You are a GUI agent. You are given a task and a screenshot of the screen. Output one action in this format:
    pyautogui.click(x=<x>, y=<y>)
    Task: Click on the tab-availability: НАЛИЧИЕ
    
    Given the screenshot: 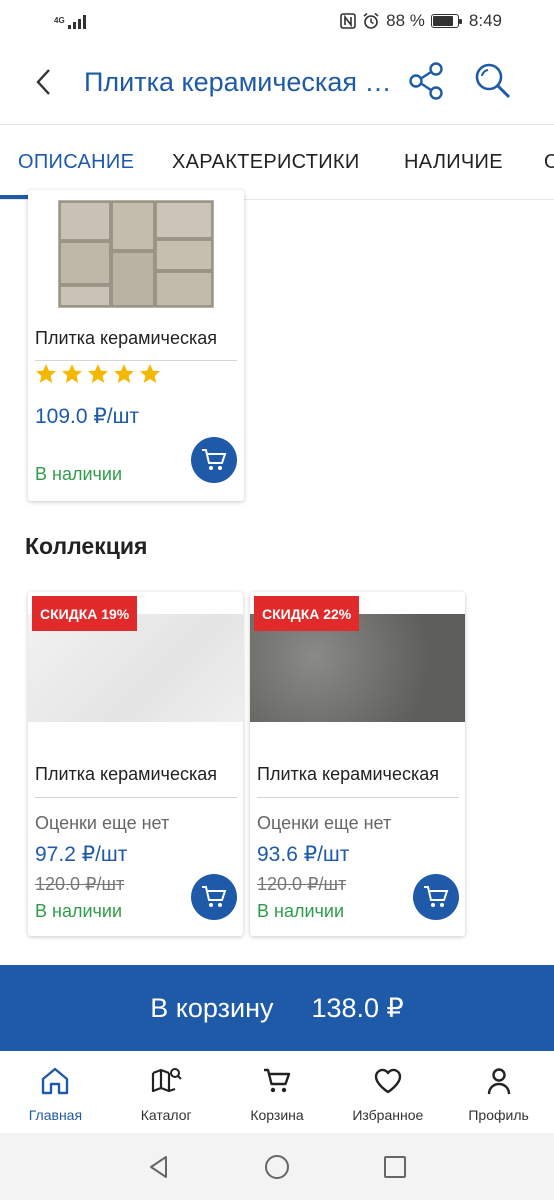 What is the action you would take?
    pyautogui.click(x=453, y=162)
    